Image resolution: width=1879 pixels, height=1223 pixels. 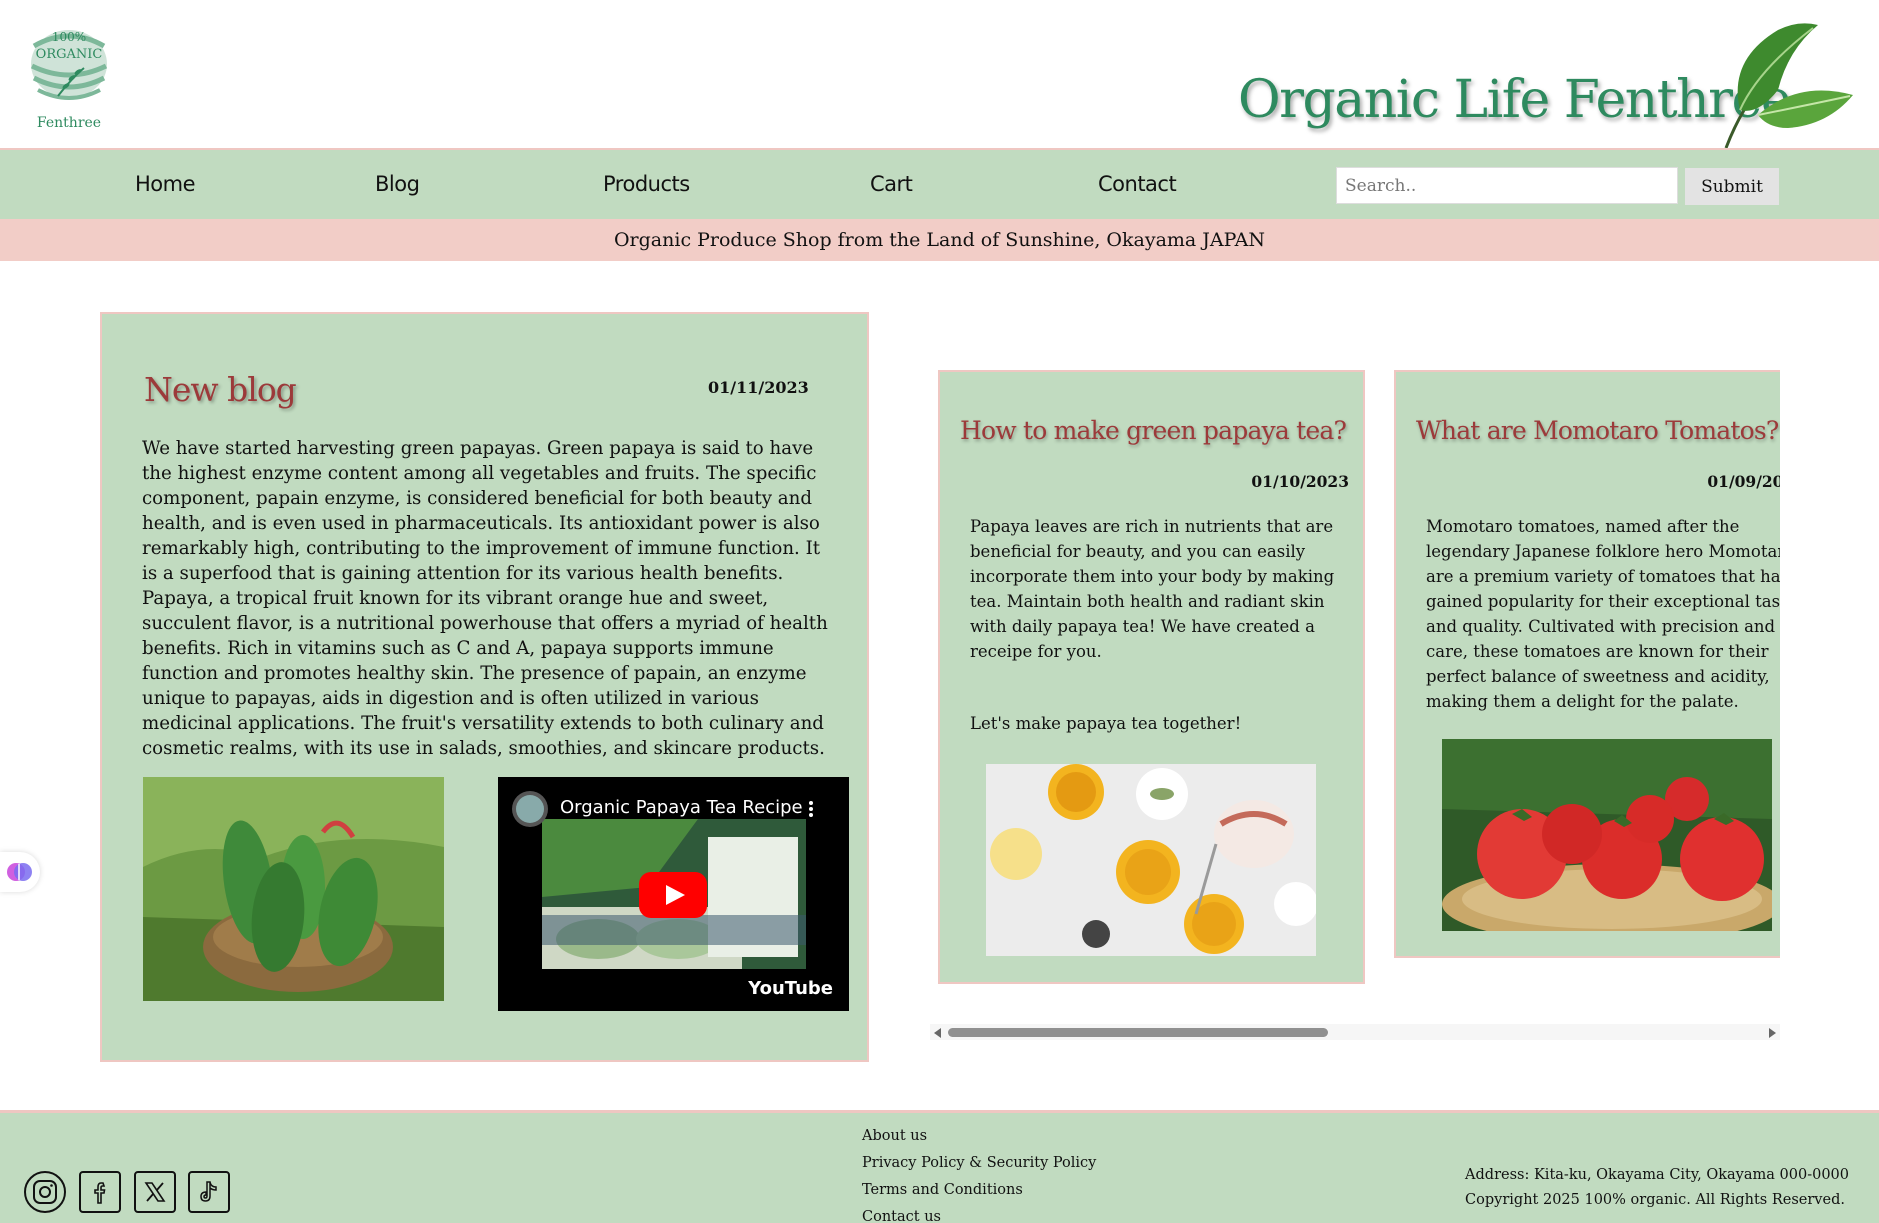 I want to click on scrollbar-thumb, so click(x=1138, y=1032).